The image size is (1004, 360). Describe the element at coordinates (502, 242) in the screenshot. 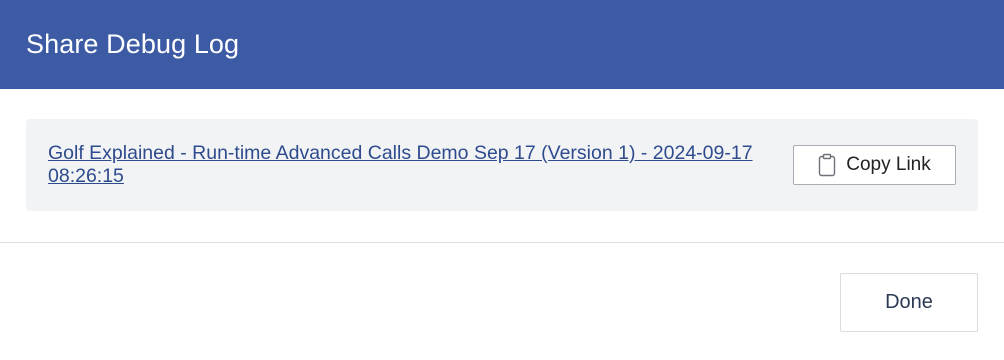

I see `footer-divider` at that location.